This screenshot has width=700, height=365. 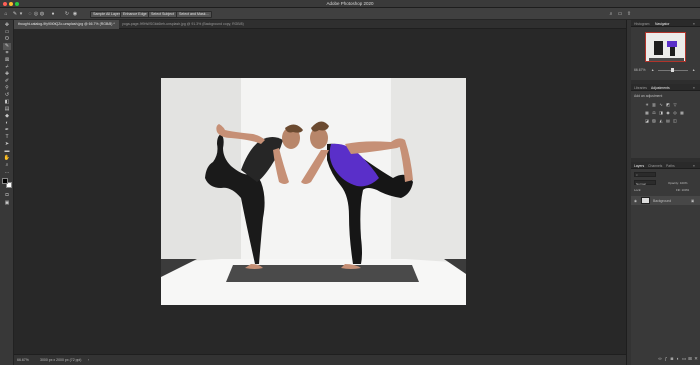 What do you see at coordinates (682, 112) in the screenshot?
I see `color-lookup-icon: ▦` at bounding box center [682, 112].